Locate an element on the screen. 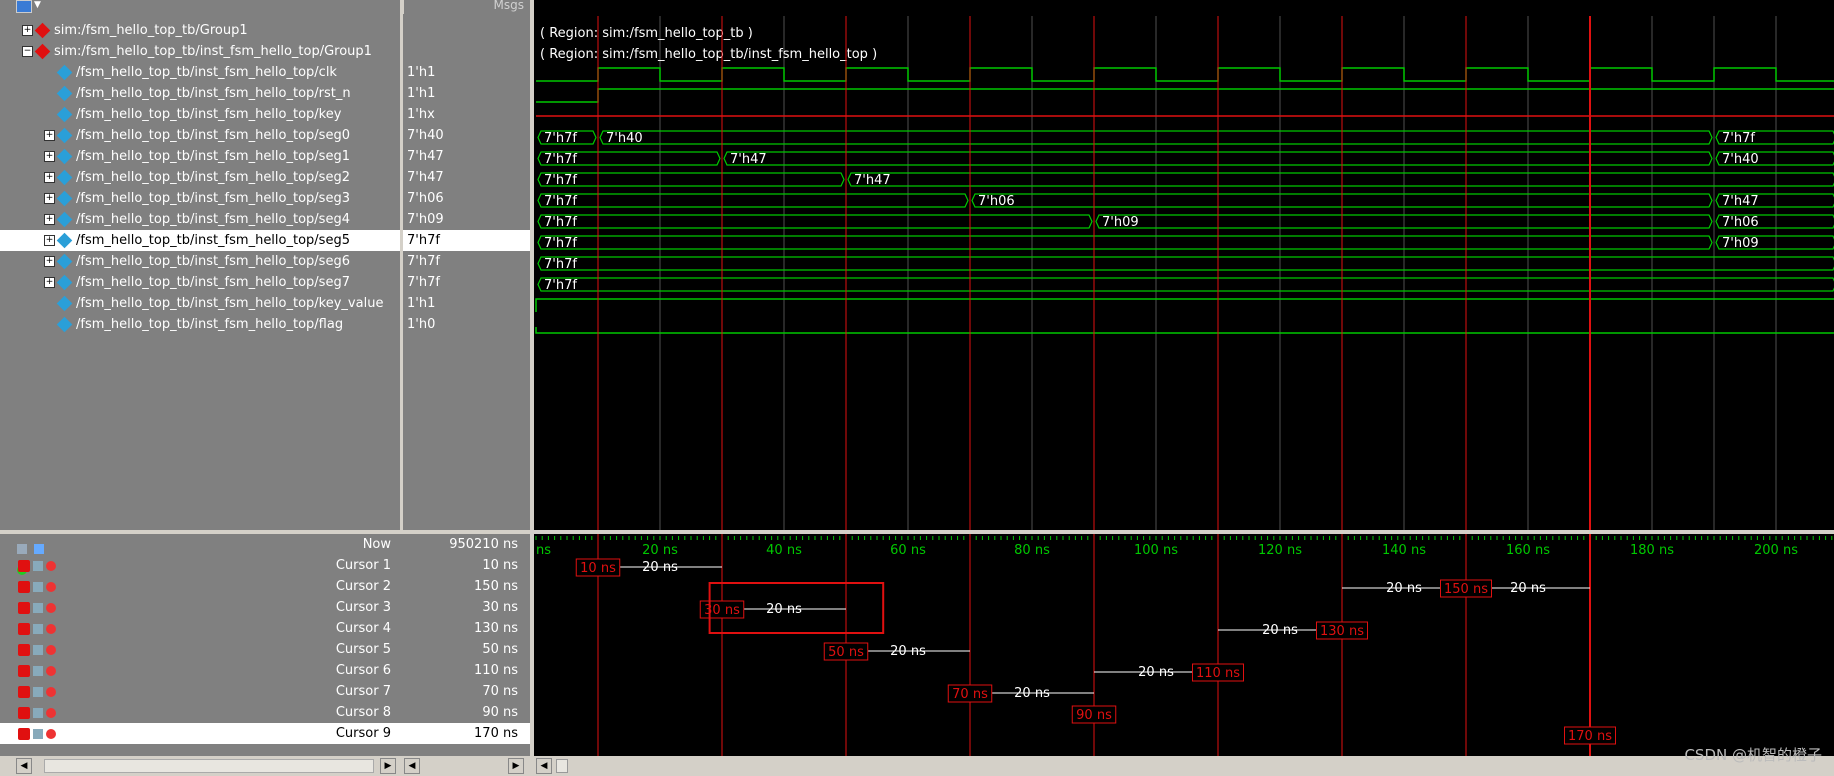  cursor-row: Cursor 2 is located at coordinates (201, 586).